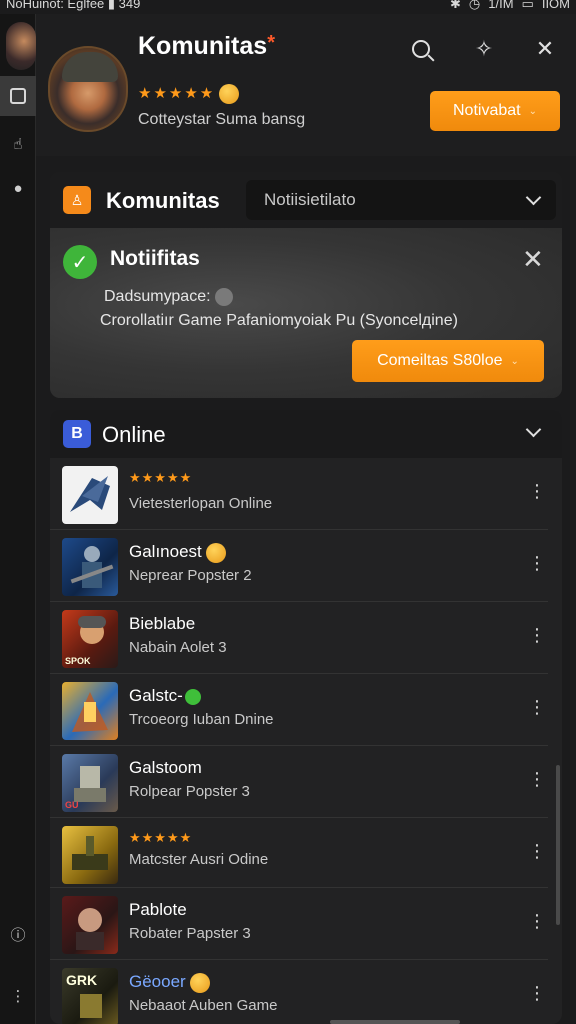  I want to click on community-panel-header: ♙ Komunitas Notiisietilato, so click(306, 200).